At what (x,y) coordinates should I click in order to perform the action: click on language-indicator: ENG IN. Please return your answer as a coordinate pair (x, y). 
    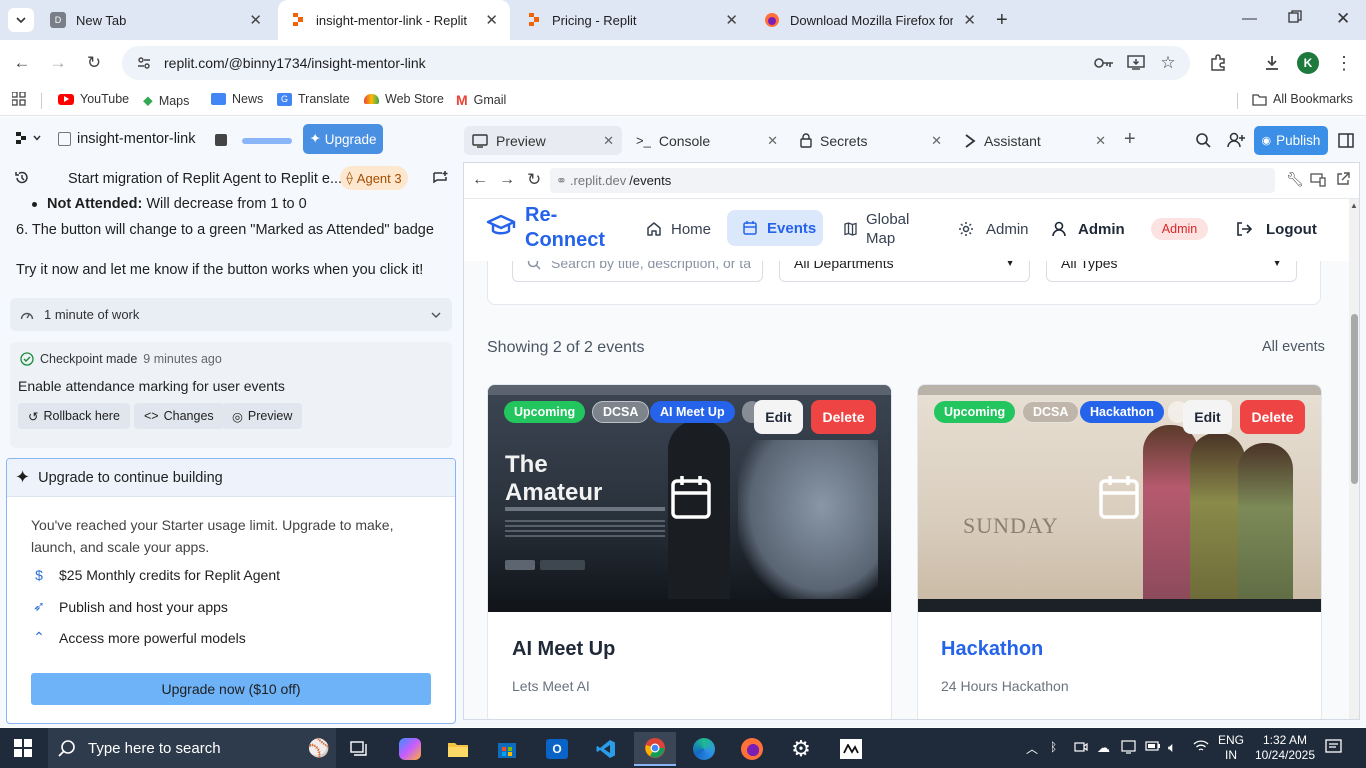
    Looking at the image, I should click on (1231, 748).